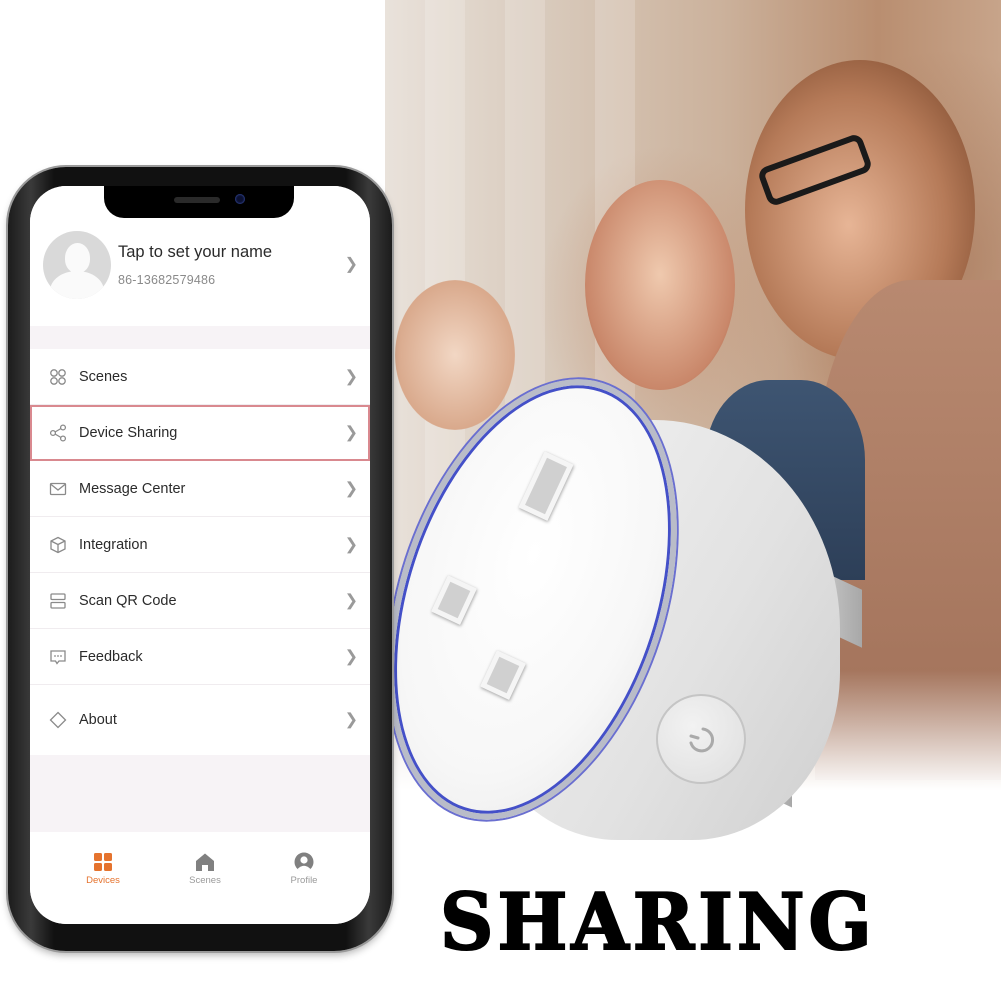 The height and width of the screenshot is (1001, 1001). I want to click on menu-item-device-sharing: Device Sharing ❯, so click(200, 433).